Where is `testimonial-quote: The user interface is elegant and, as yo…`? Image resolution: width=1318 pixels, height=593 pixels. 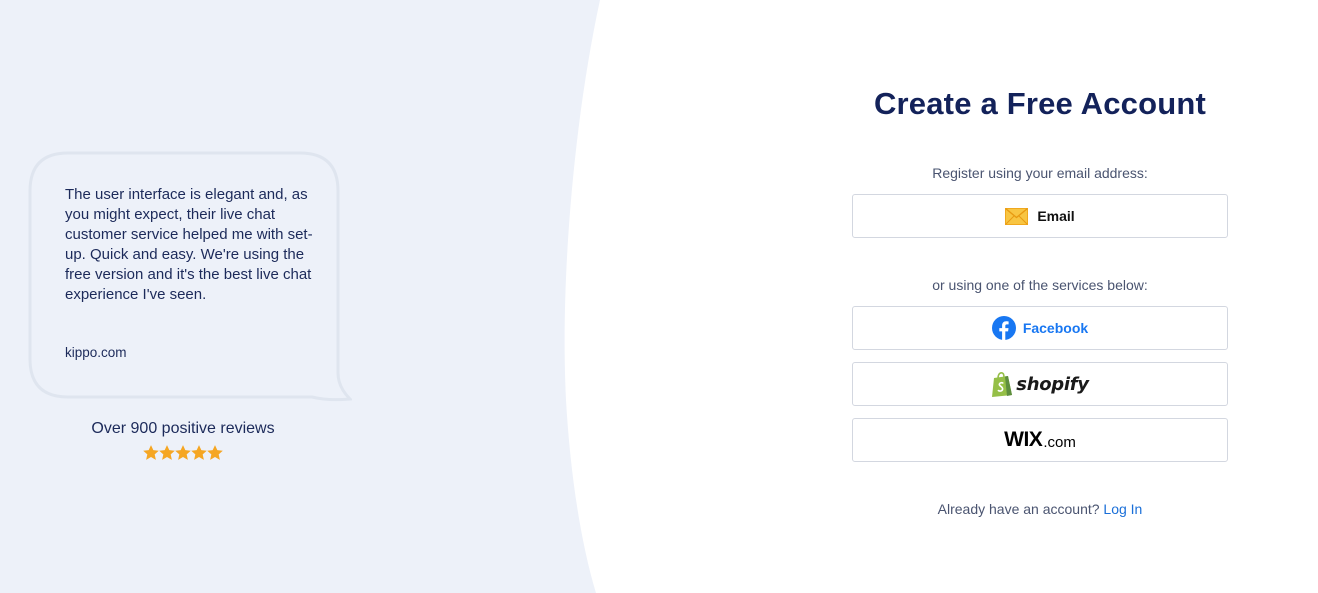 testimonial-quote: The user interface is elegant and, as yo… is located at coordinates (189, 244).